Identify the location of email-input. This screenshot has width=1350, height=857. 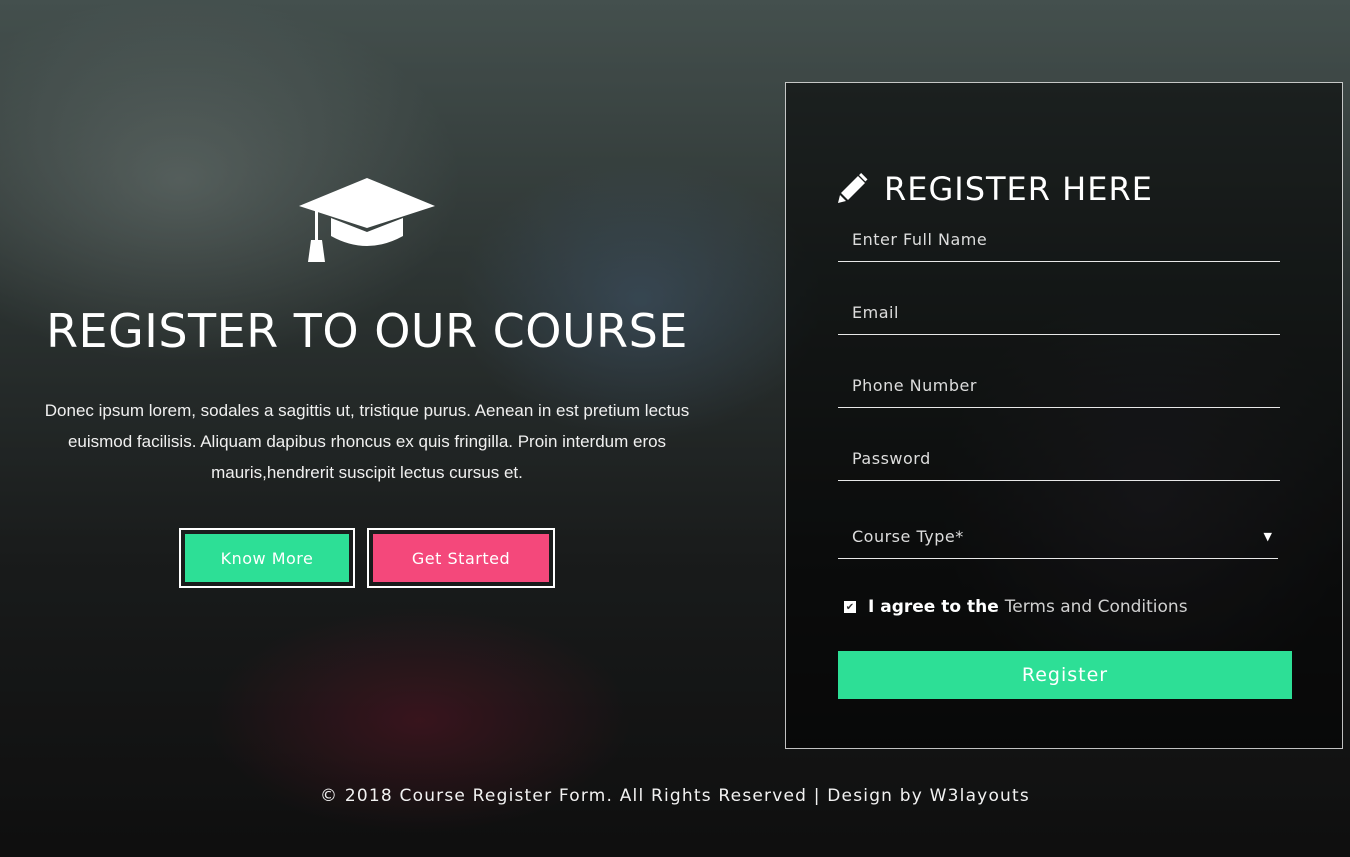
(1059, 312).